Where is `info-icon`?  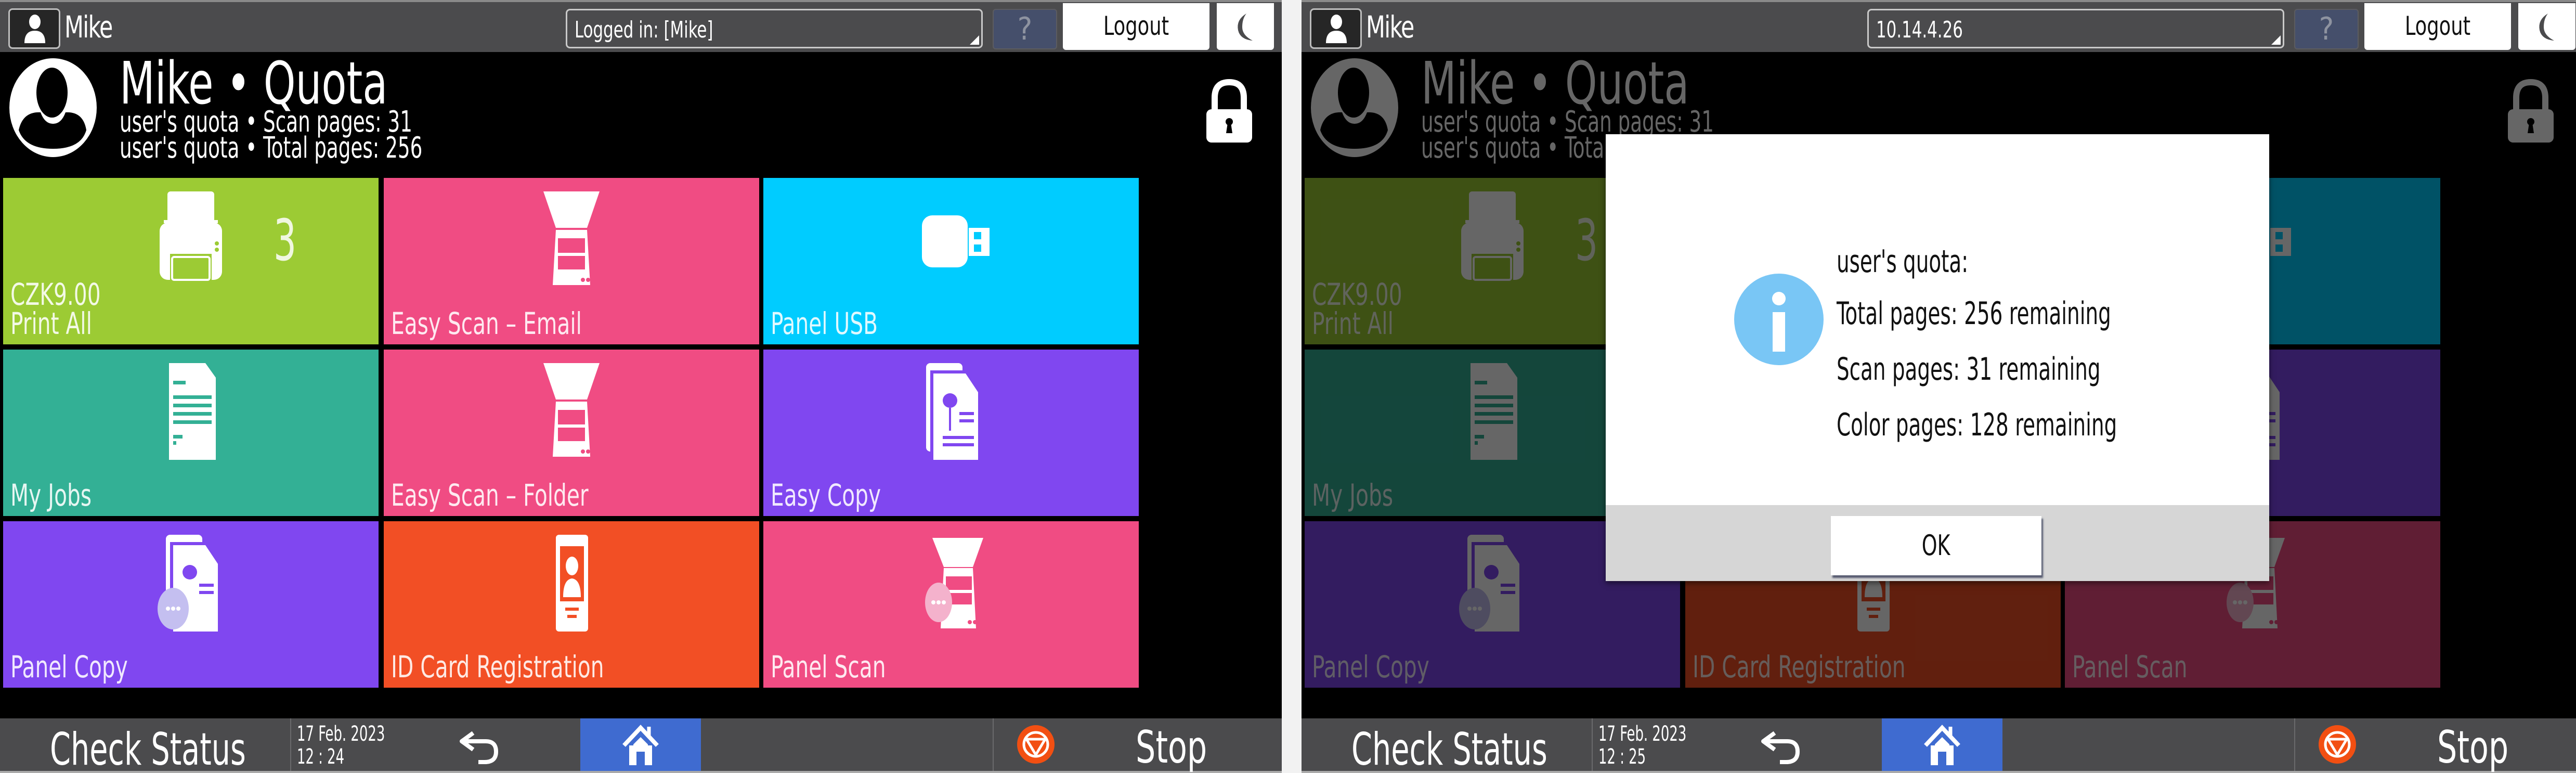
info-icon is located at coordinates (1779, 319).